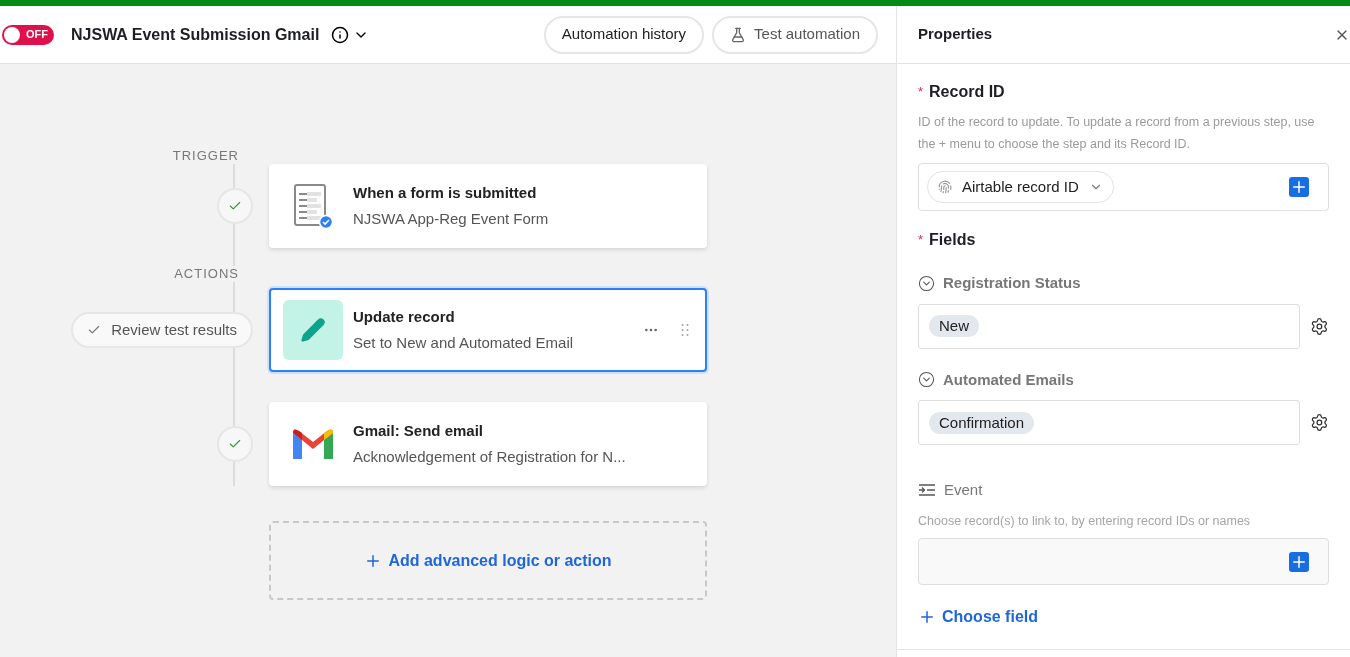 This screenshot has height=657, width=1350. What do you see at coordinates (982, 422) in the screenshot?
I see `option-tag: Confirmation` at bounding box center [982, 422].